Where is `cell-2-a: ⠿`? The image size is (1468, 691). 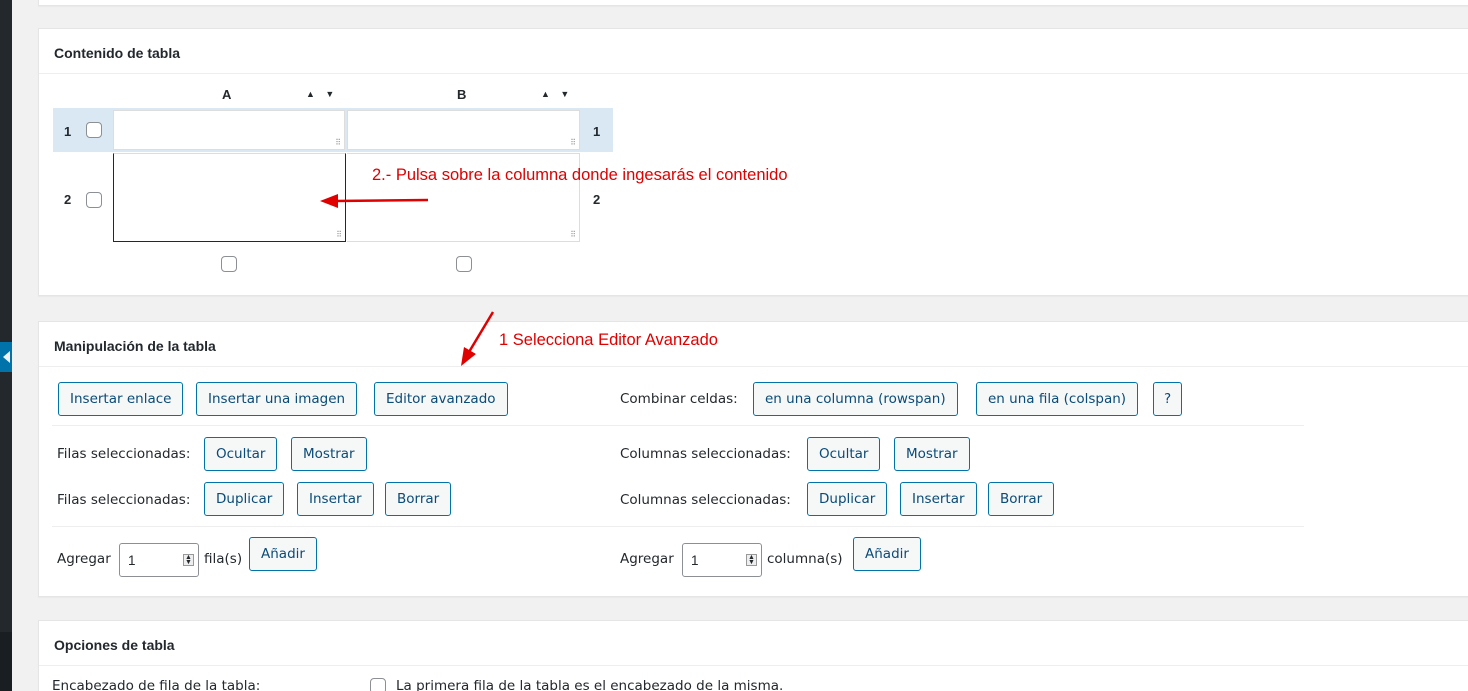
cell-2-a: ⠿ is located at coordinates (229, 197).